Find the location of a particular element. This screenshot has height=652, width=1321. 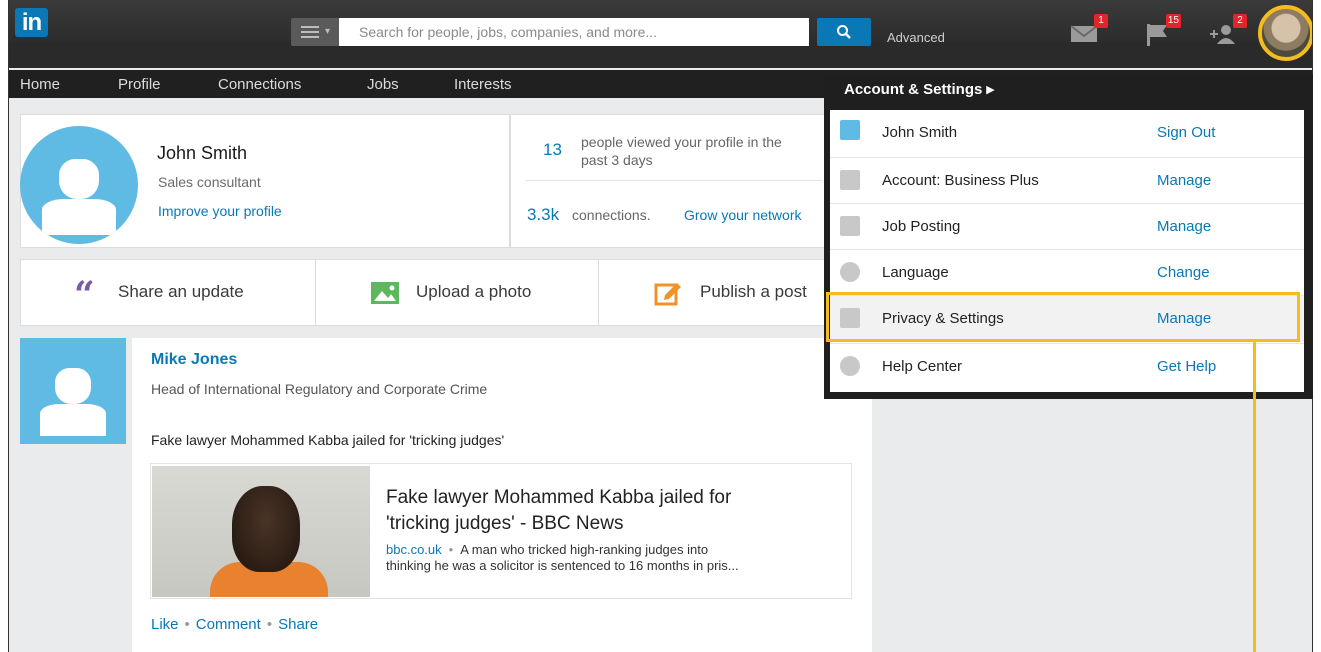

share-update-label: Share an update is located at coordinates (181, 291).